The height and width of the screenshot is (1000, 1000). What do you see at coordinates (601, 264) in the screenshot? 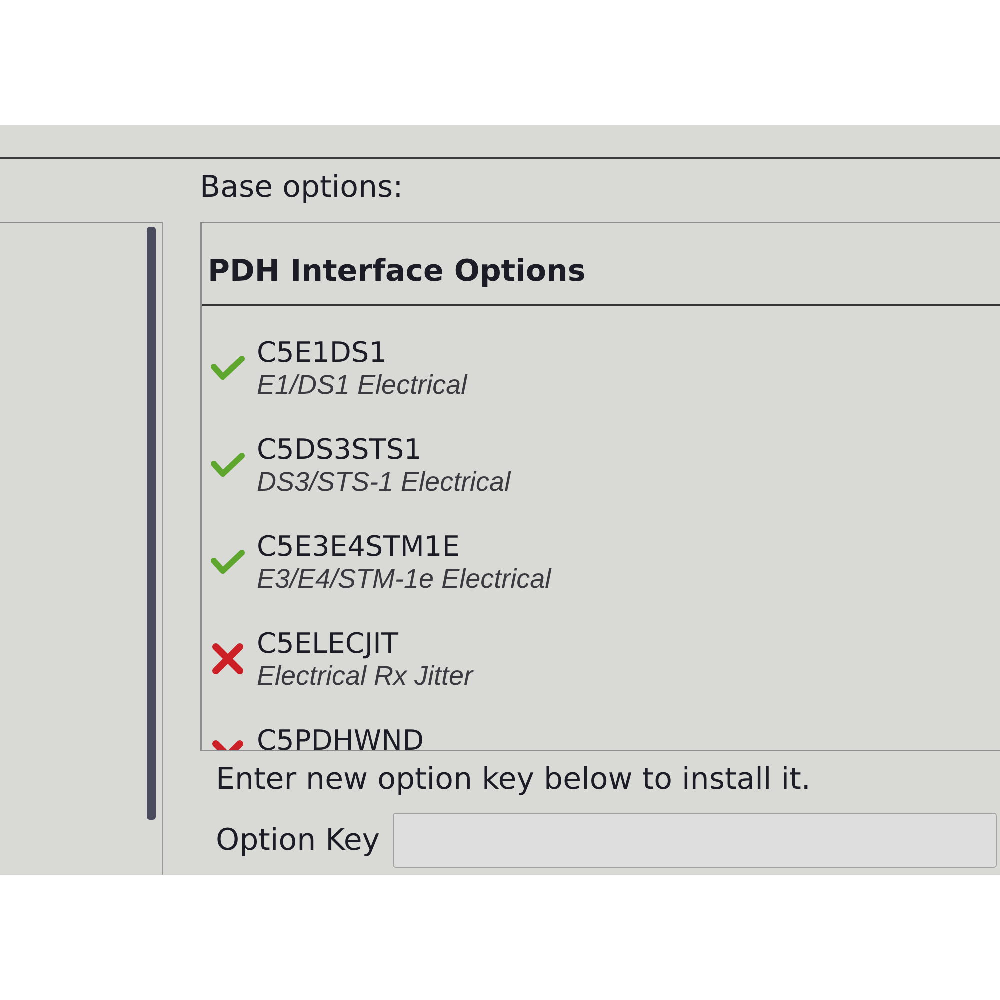
I see `group-title: PDH Interface Options` at bounding box center [601, 264].